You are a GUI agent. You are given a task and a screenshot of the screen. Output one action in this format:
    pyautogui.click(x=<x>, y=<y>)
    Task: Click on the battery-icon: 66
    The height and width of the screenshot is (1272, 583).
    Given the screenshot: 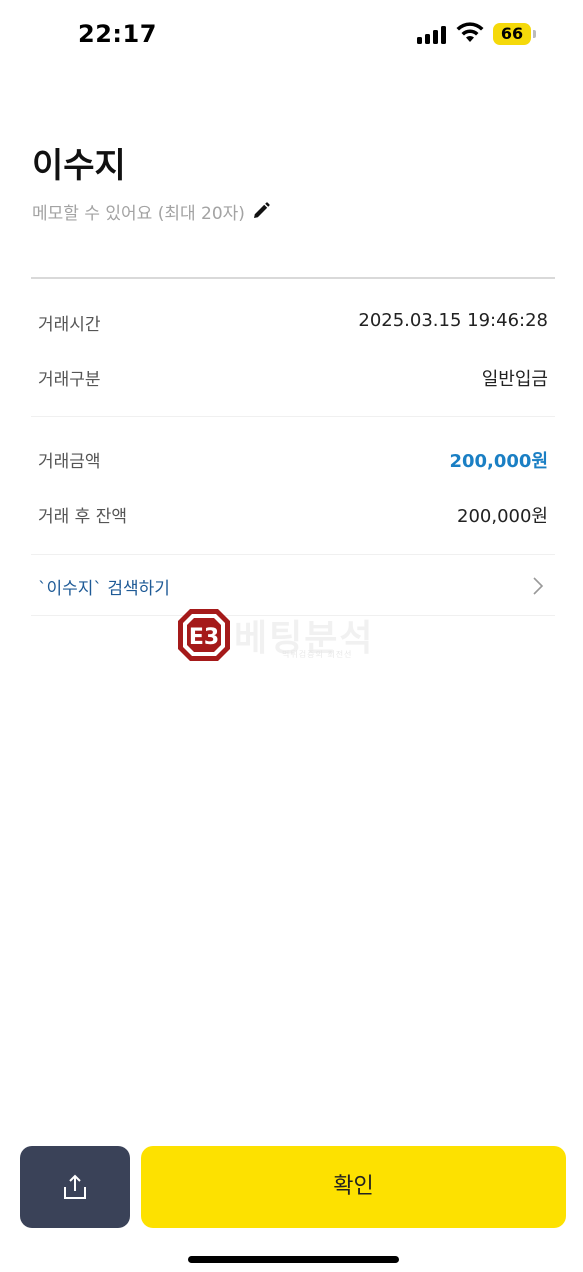 What is the action you would take?
    pyautogui.click(x=512, y=34)
    